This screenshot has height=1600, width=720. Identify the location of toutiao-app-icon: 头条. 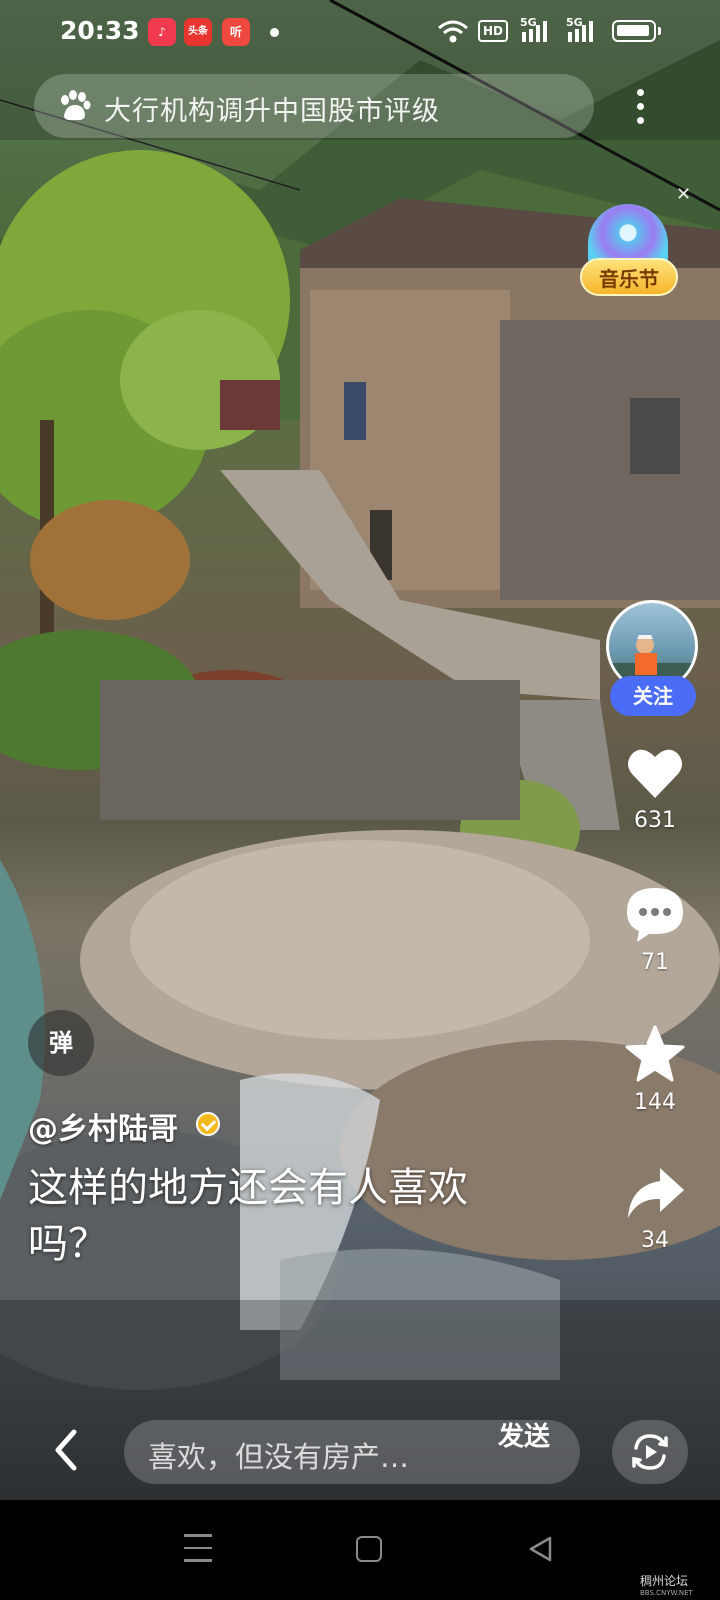
(198, 32).